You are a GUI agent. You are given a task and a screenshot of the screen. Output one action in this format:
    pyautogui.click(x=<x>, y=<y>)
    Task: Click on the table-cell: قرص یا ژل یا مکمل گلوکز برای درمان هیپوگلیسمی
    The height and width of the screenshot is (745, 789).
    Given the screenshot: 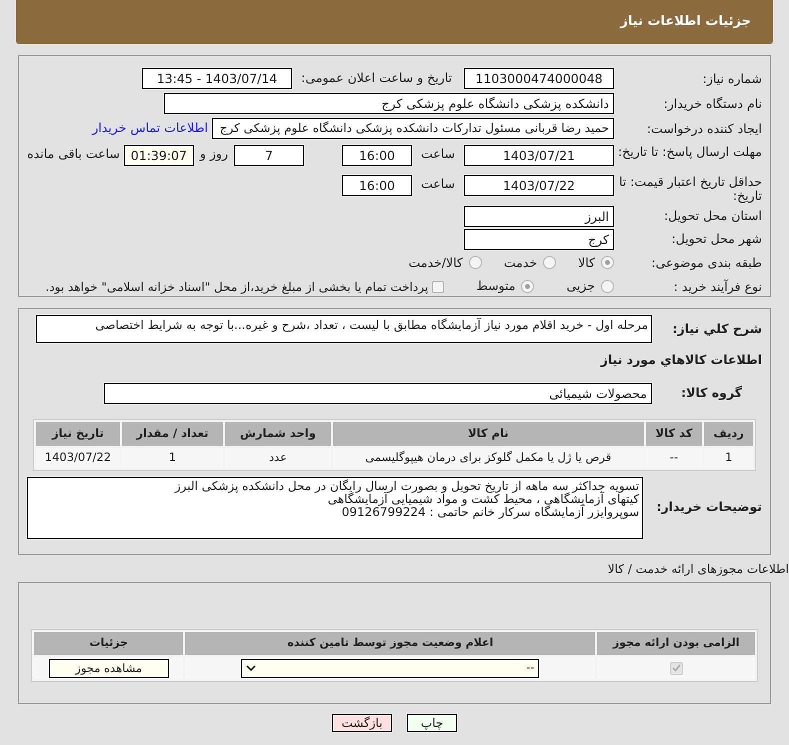 What is the action you would take?
    pyautogui.click(x=488, y=458)
    